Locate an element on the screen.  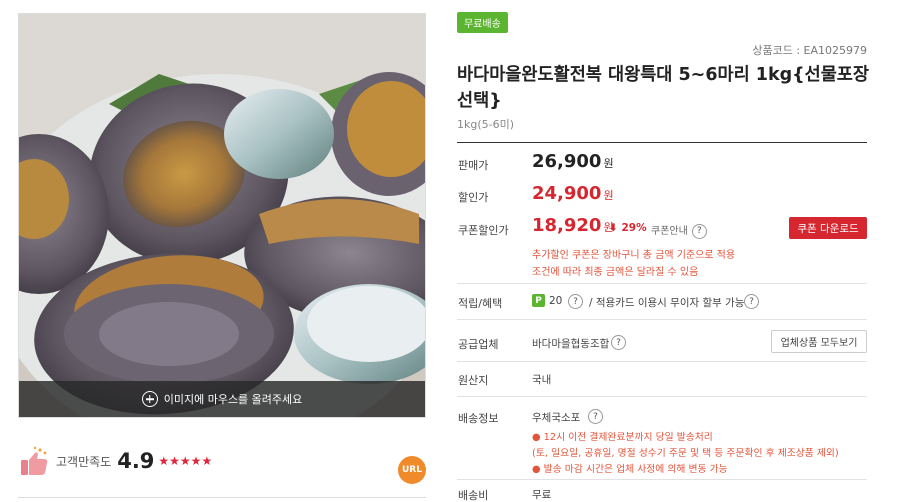
point-icon: P is located at coordinates (538, 300).